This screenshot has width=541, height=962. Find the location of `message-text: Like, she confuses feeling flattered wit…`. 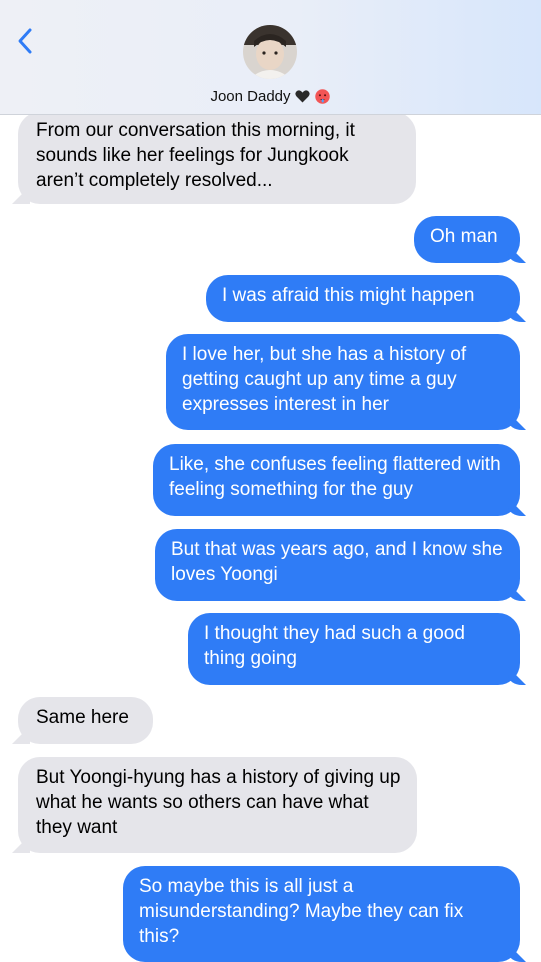

message-text: Like, she confuses feeling flattered wit… is located at coordinates (335, 477).